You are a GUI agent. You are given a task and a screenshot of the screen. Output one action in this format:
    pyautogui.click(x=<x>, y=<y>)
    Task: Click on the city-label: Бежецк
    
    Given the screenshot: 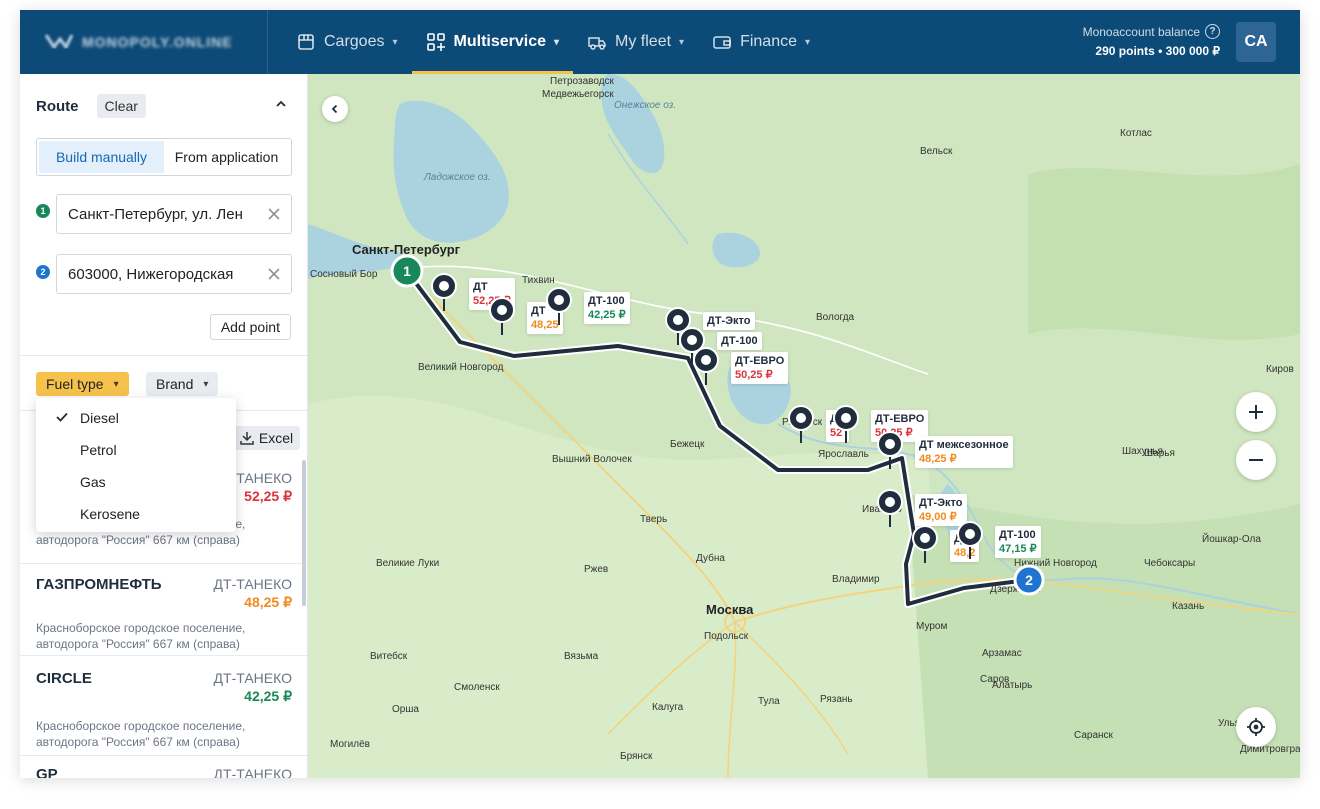 What is the action you would take?
    pyautogui.click(x=687, y=444)
    